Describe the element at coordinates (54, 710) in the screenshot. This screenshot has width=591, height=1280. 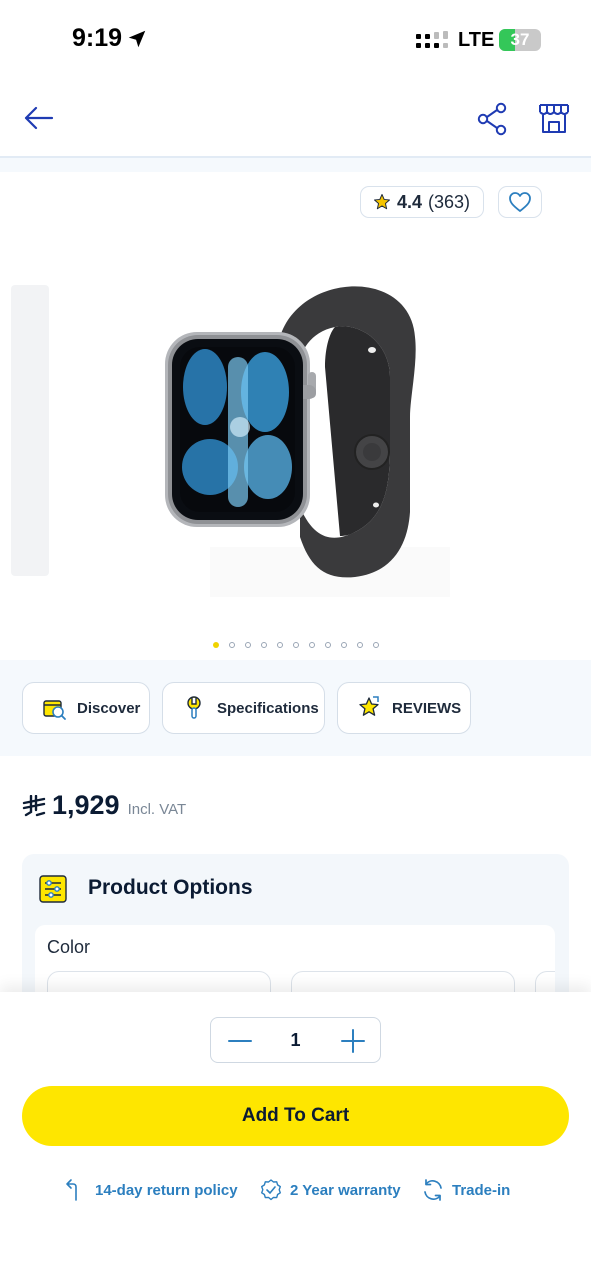
I see `discover-icon` at that location.